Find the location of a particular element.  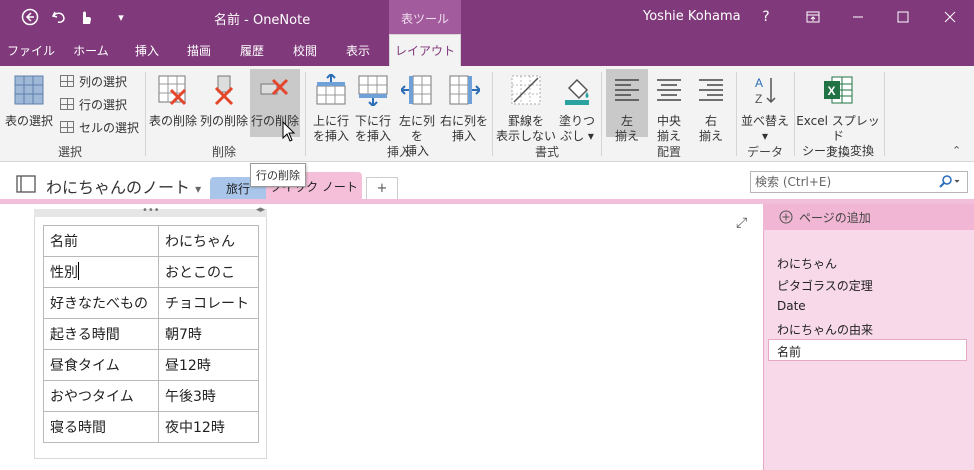

align-left-icon is located at coordinates (627, 90).